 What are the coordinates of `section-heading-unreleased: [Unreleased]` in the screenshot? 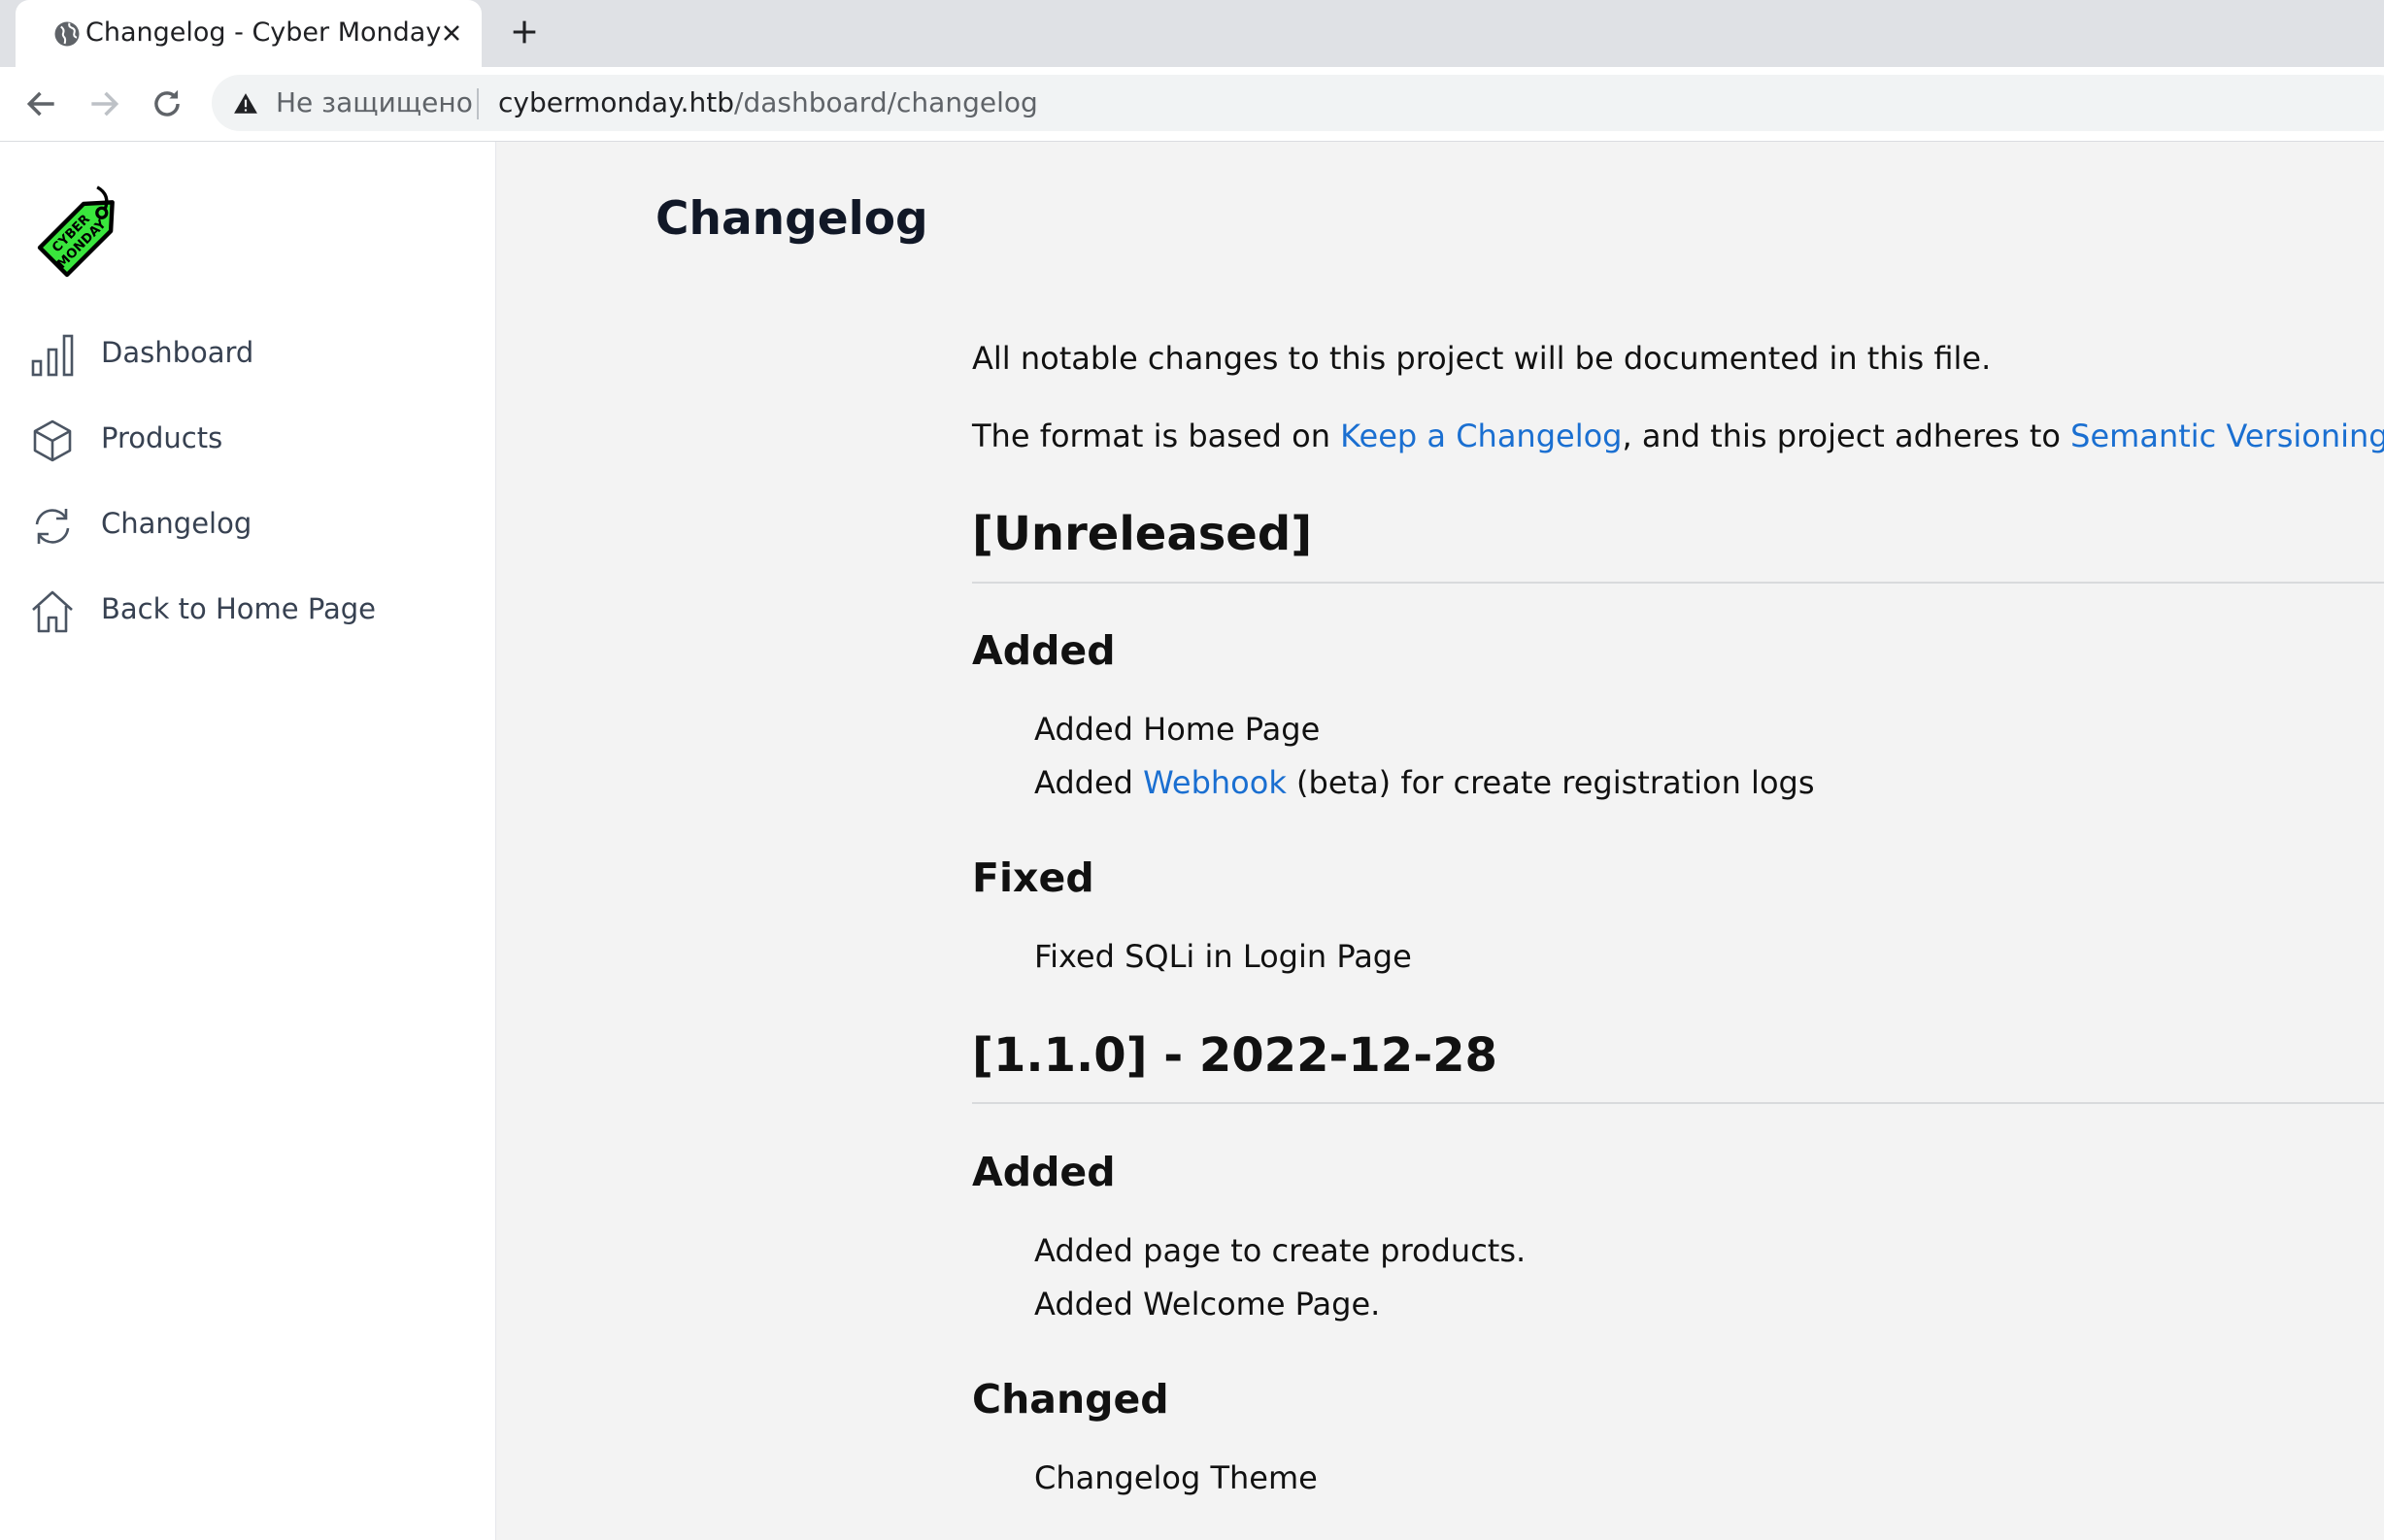 It's located at (1142, 534).